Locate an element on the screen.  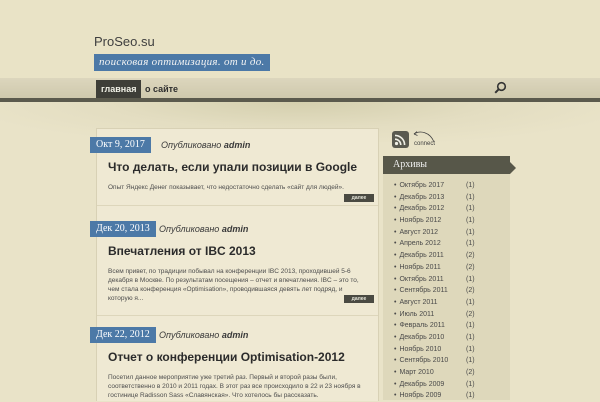
archives-heading: Архивы is located at coordinates (449, 165).